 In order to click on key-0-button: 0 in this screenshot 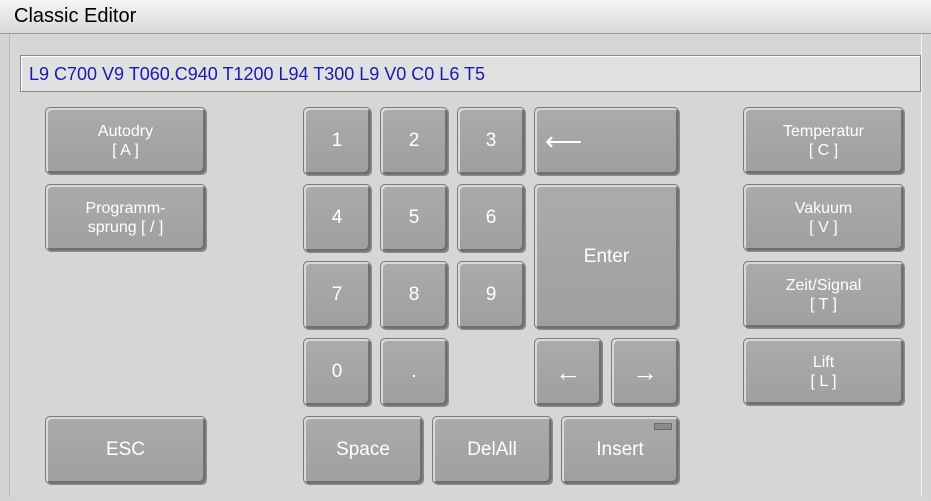, I will do `click(337, 372)`.